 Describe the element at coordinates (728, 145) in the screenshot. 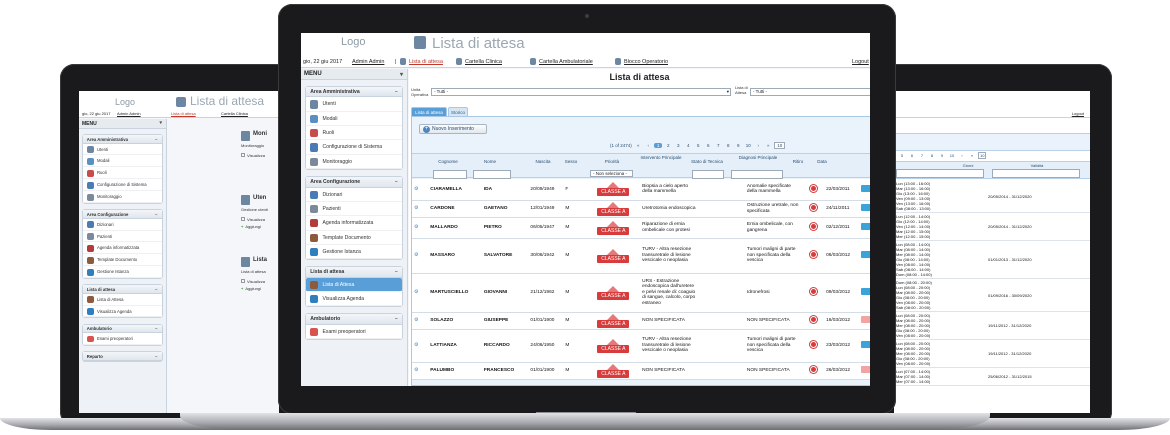

I see `pager-page: 8` at that location.